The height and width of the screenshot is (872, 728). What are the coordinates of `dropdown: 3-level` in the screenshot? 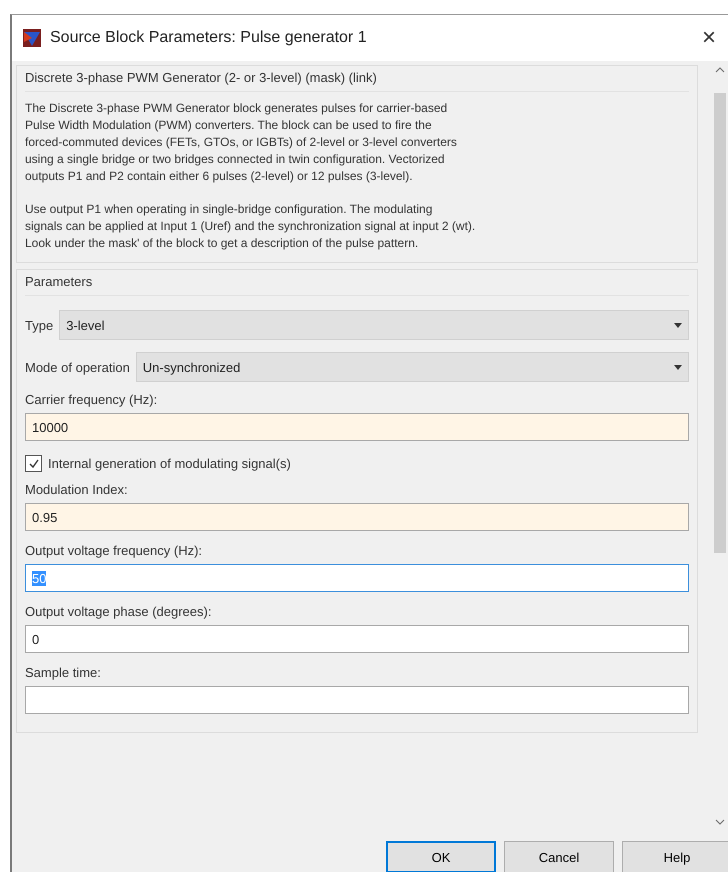 It's located at (374, 325).